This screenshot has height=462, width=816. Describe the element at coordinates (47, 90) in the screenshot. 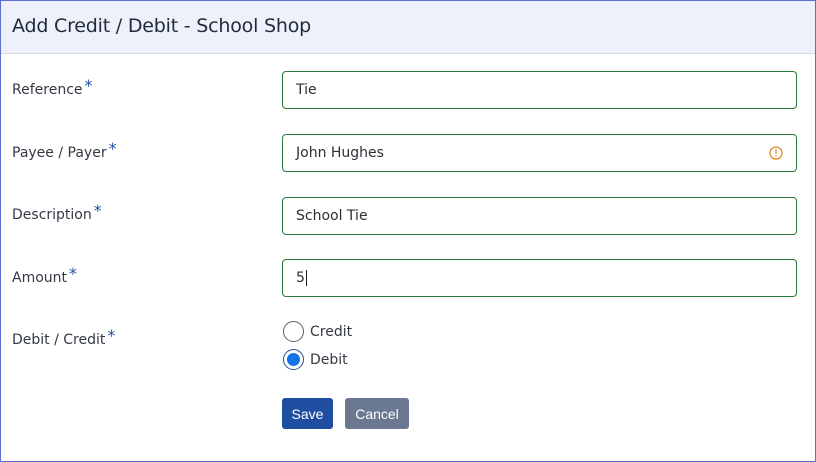

I see `reference-label-text: Reference` at that location.